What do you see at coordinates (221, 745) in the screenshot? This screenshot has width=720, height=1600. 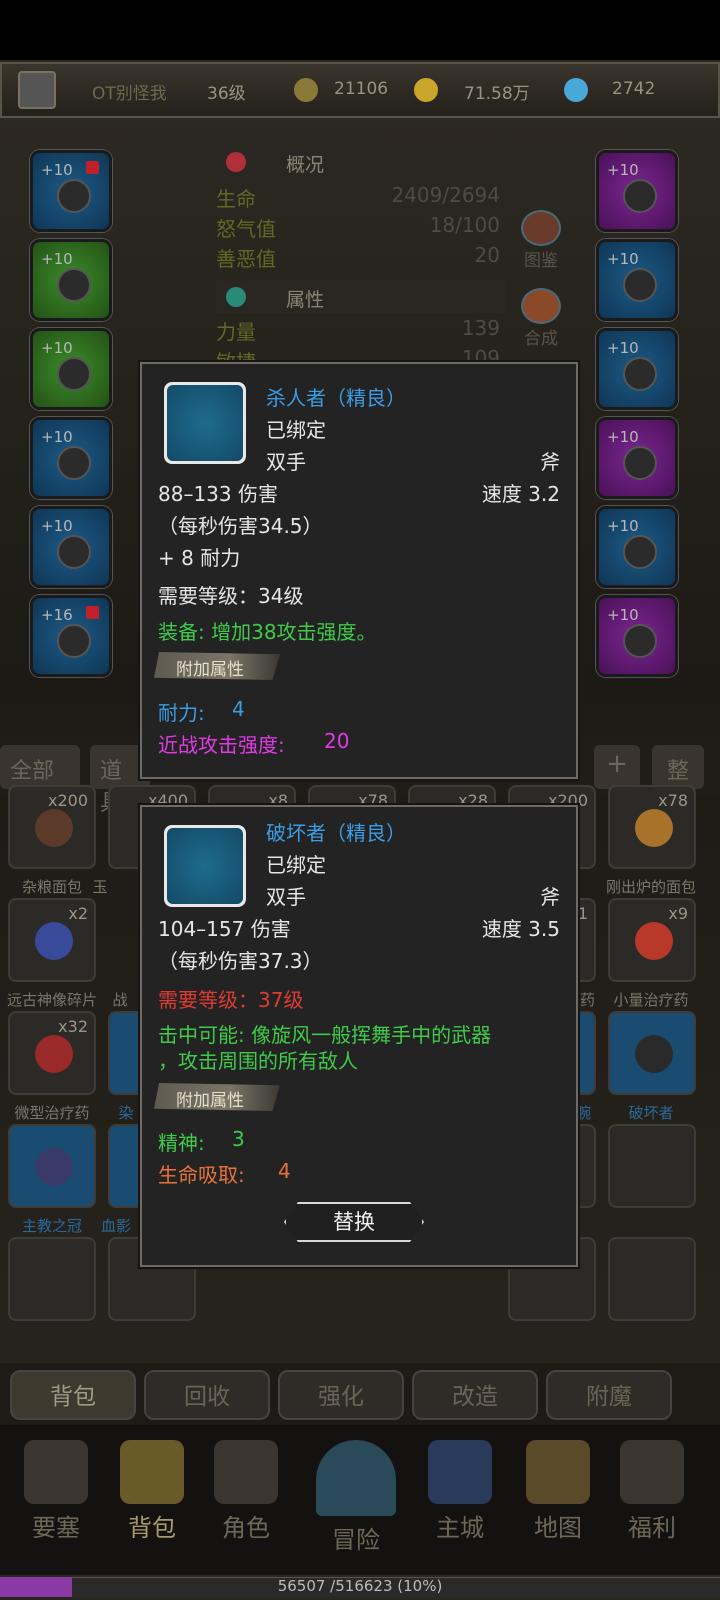 I see `extra-attr-label: 近战攻击强度:` at bounding box center [221, 745].